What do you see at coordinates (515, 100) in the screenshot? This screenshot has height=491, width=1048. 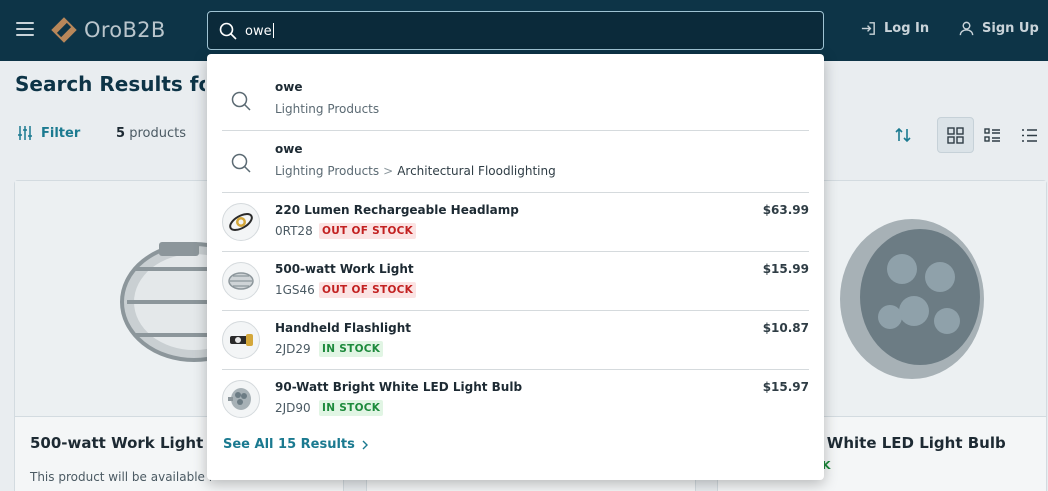 I see `search-suggestion: owe Lighting Products` at bounding box center [515, 100].